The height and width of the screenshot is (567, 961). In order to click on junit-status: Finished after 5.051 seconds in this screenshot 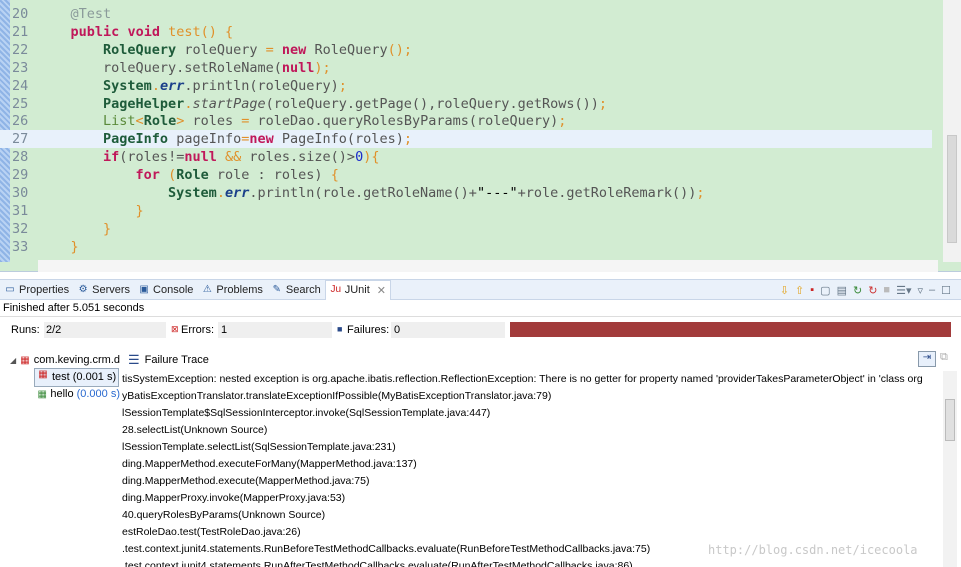, I will do `click(74, 308)`.